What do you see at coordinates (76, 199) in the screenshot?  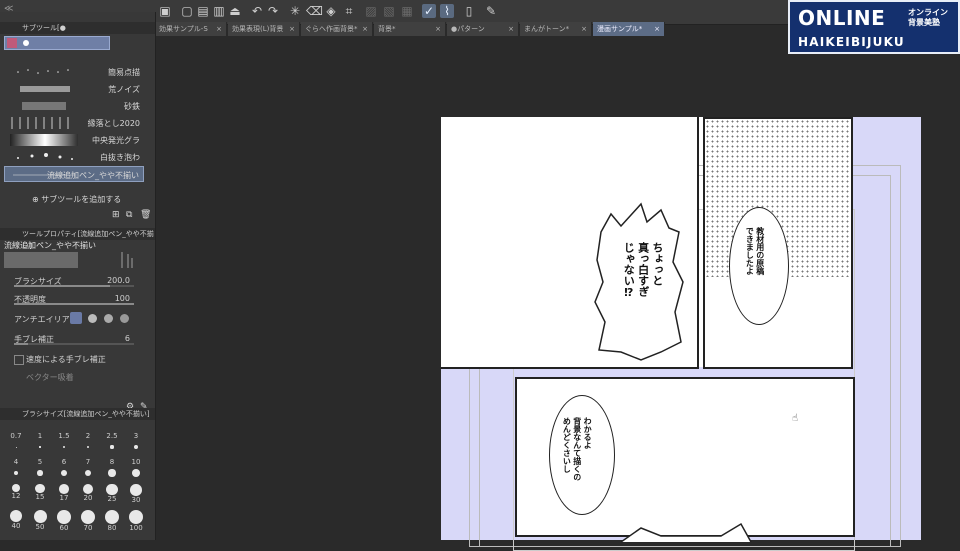 I see `add-subtool-button: ⊕ サブツールを追加する` at bounding box center [76, 199].